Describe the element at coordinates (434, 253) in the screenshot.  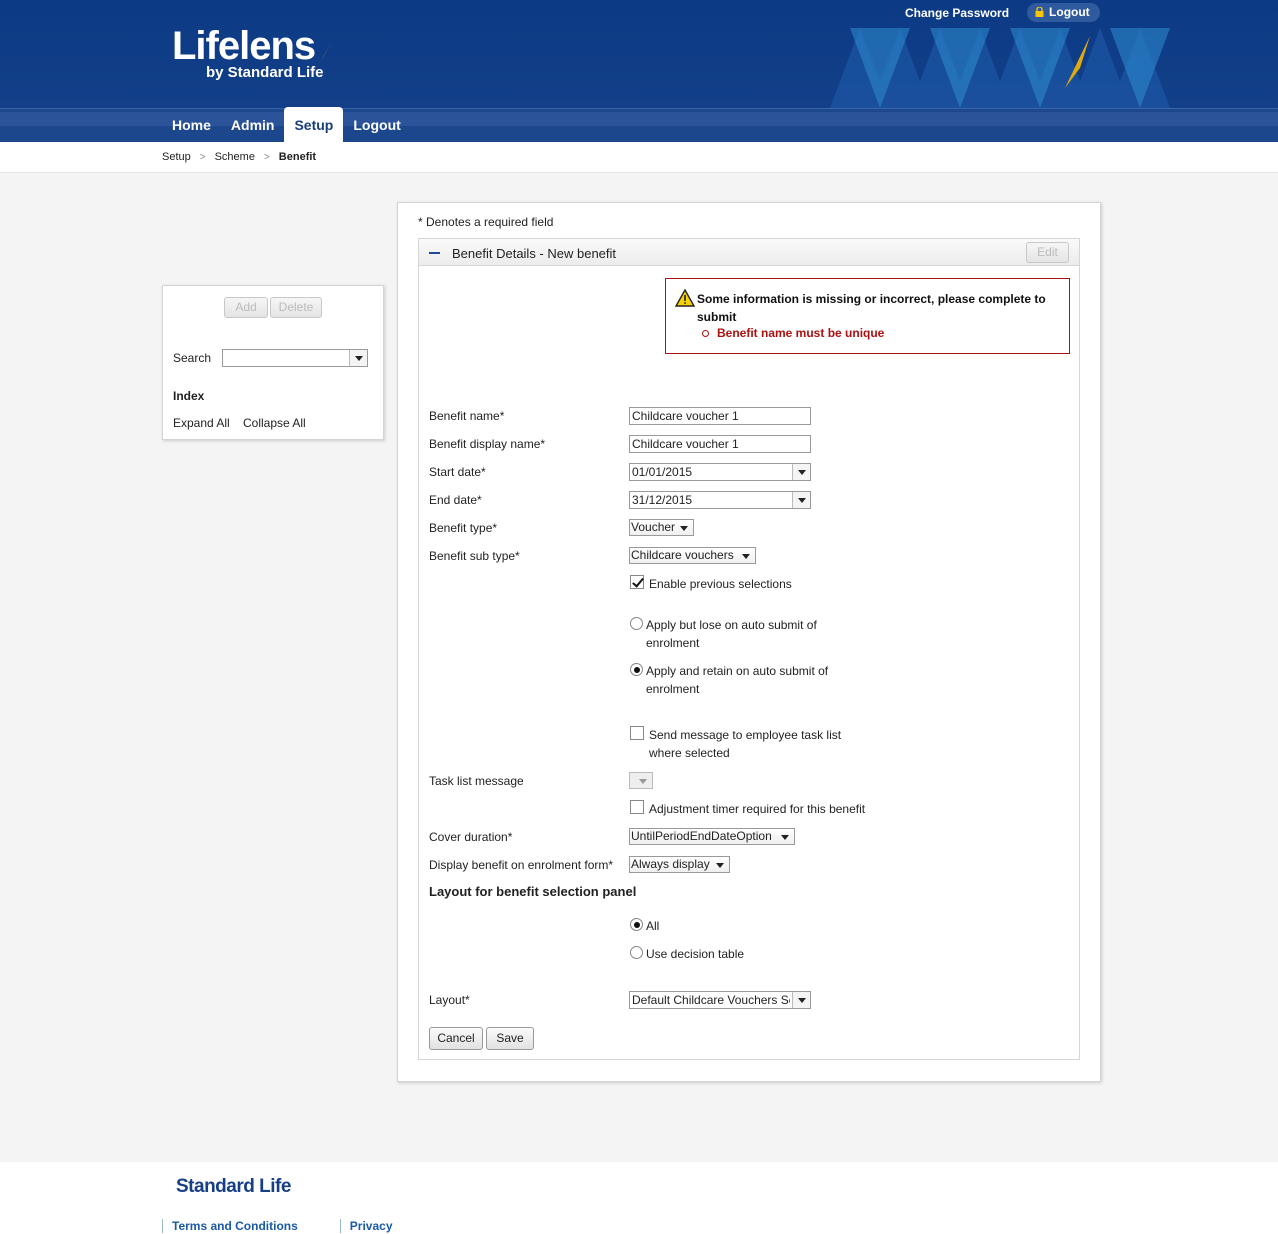
I see `collapse-minus-icon` at that location.